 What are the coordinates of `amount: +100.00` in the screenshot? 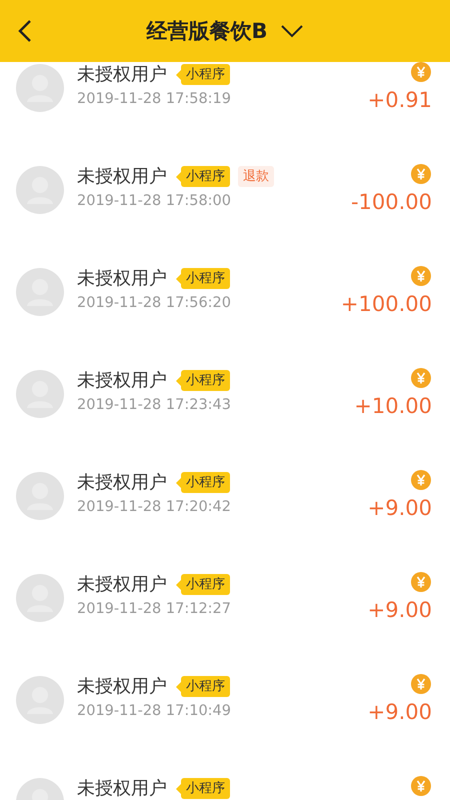 It's located at (386, 304).